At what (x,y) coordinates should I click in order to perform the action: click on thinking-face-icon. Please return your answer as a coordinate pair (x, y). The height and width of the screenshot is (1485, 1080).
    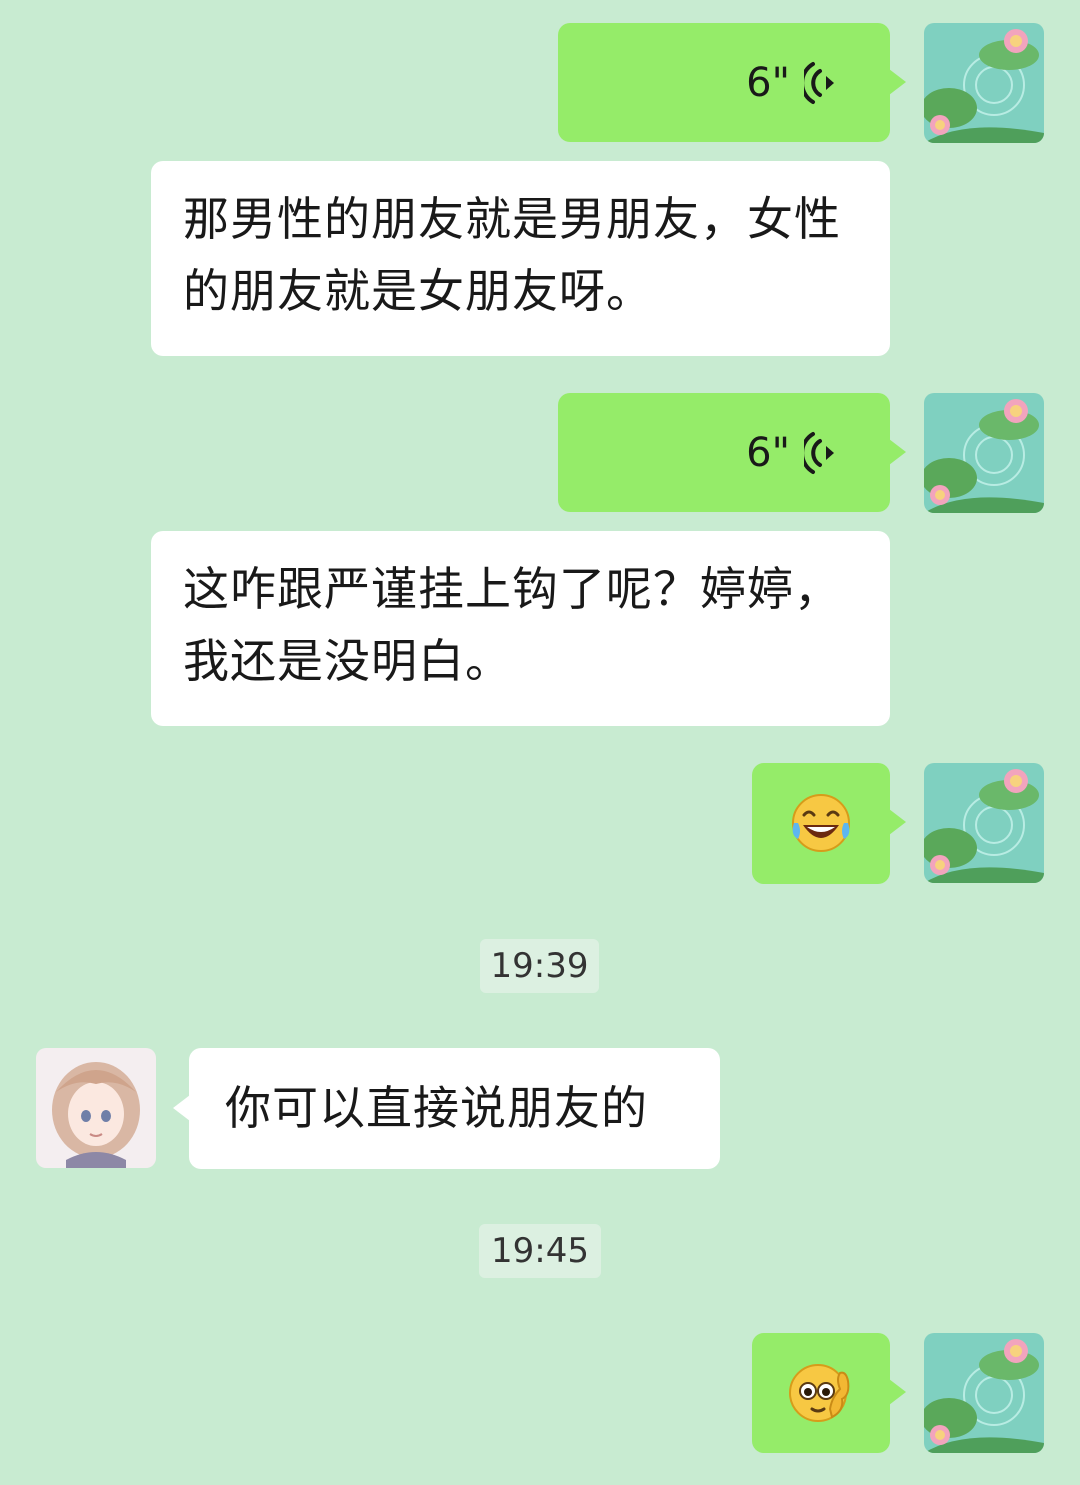
    Looking at the image, I should click on (819, 1393).